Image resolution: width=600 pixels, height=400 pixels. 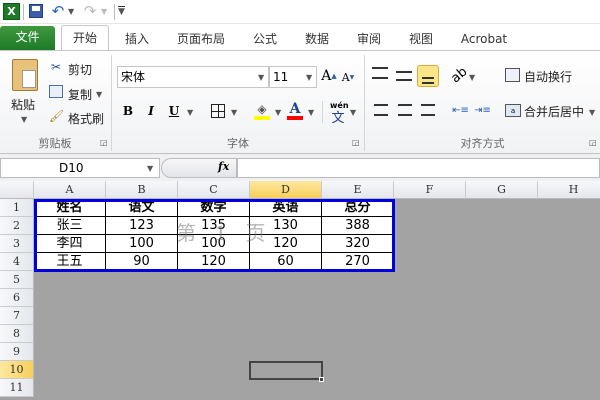 What do you see at coordinates (482, 143) in the screenshot?
I see `alignment-group-label: 对齐方式` at bounding box center [482, 143].